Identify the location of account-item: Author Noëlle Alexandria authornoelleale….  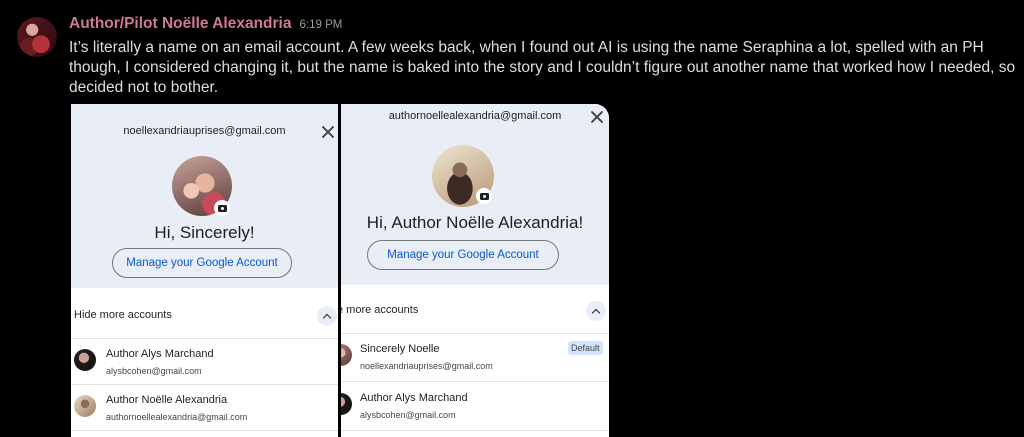
(204, 407).